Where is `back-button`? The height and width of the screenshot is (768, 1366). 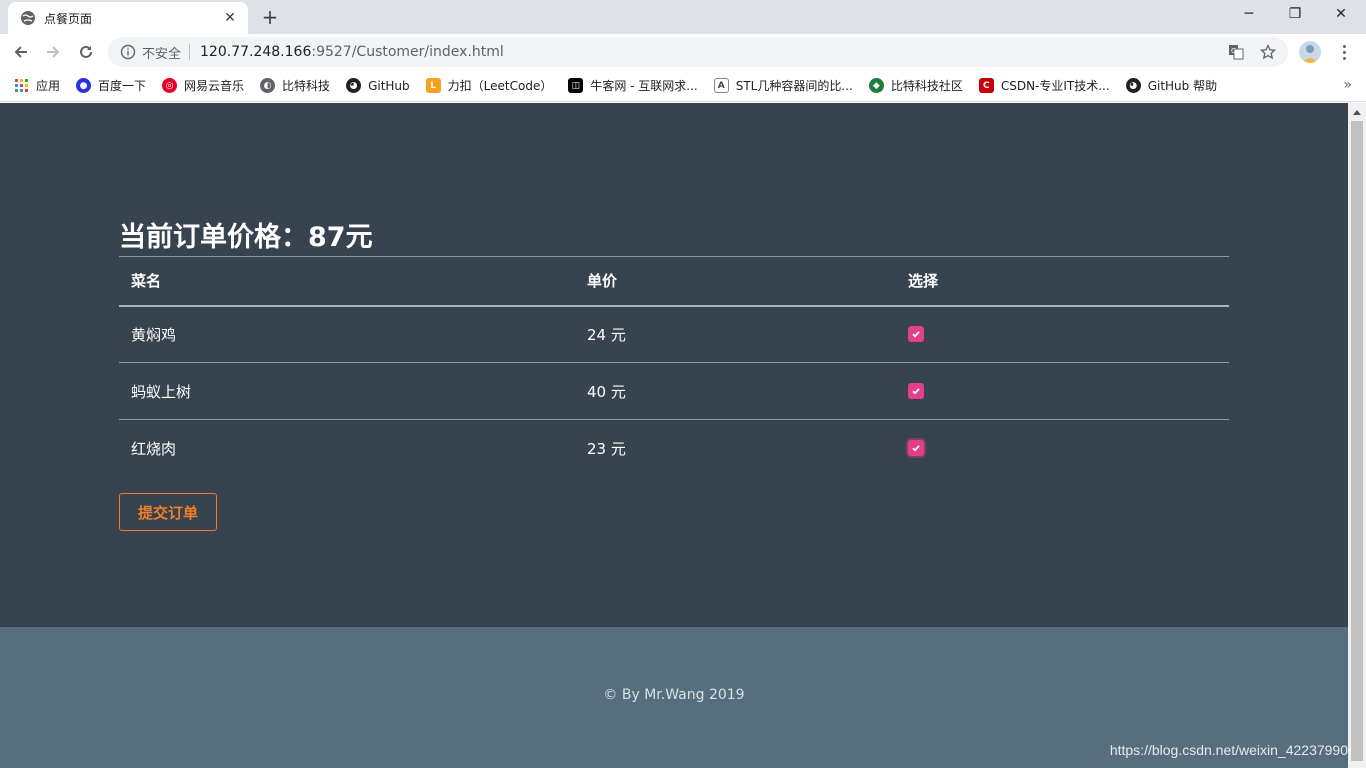 back-button is located at coordinates (21, 52).